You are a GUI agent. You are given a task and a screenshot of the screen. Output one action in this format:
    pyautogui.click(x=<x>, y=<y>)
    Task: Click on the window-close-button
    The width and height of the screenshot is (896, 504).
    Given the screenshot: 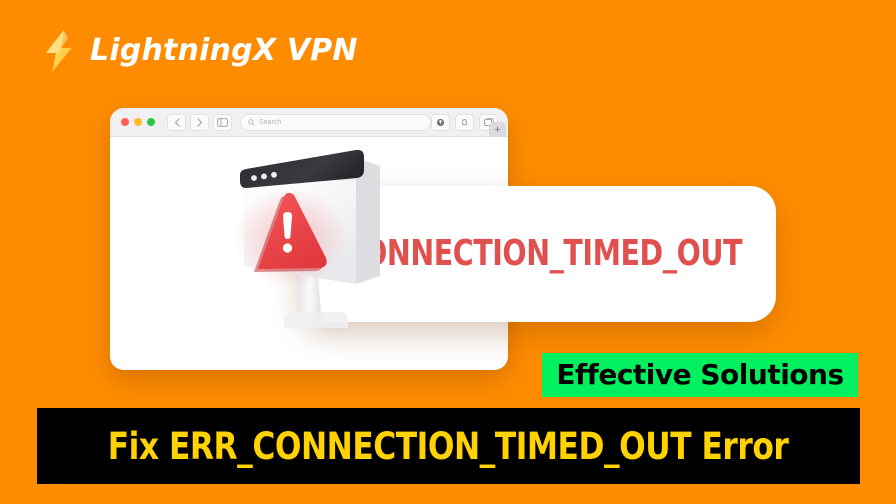 What is the action you would take?
    pyautogui.click(x=125, y=122)
    